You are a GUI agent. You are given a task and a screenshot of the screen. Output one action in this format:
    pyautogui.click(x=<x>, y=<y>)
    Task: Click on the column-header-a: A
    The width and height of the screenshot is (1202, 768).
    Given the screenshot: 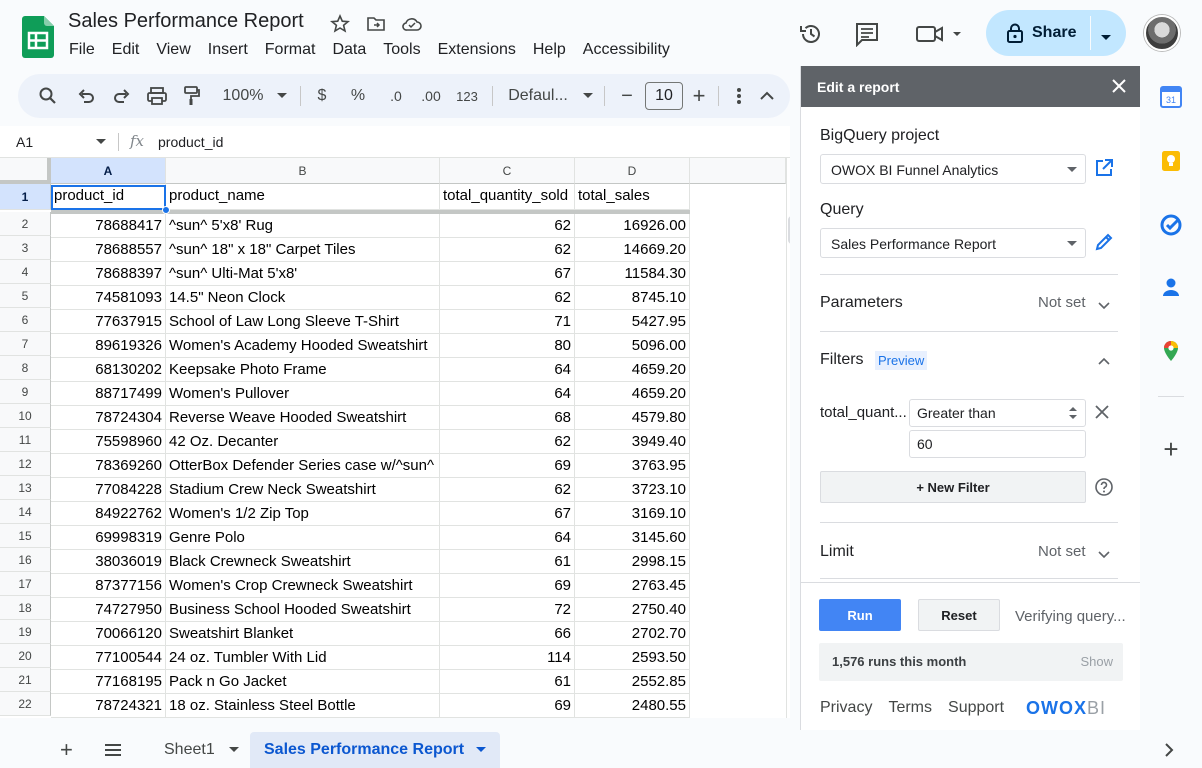 What is the action you would take?
    pyautogui.click(x=108, y=171)
    